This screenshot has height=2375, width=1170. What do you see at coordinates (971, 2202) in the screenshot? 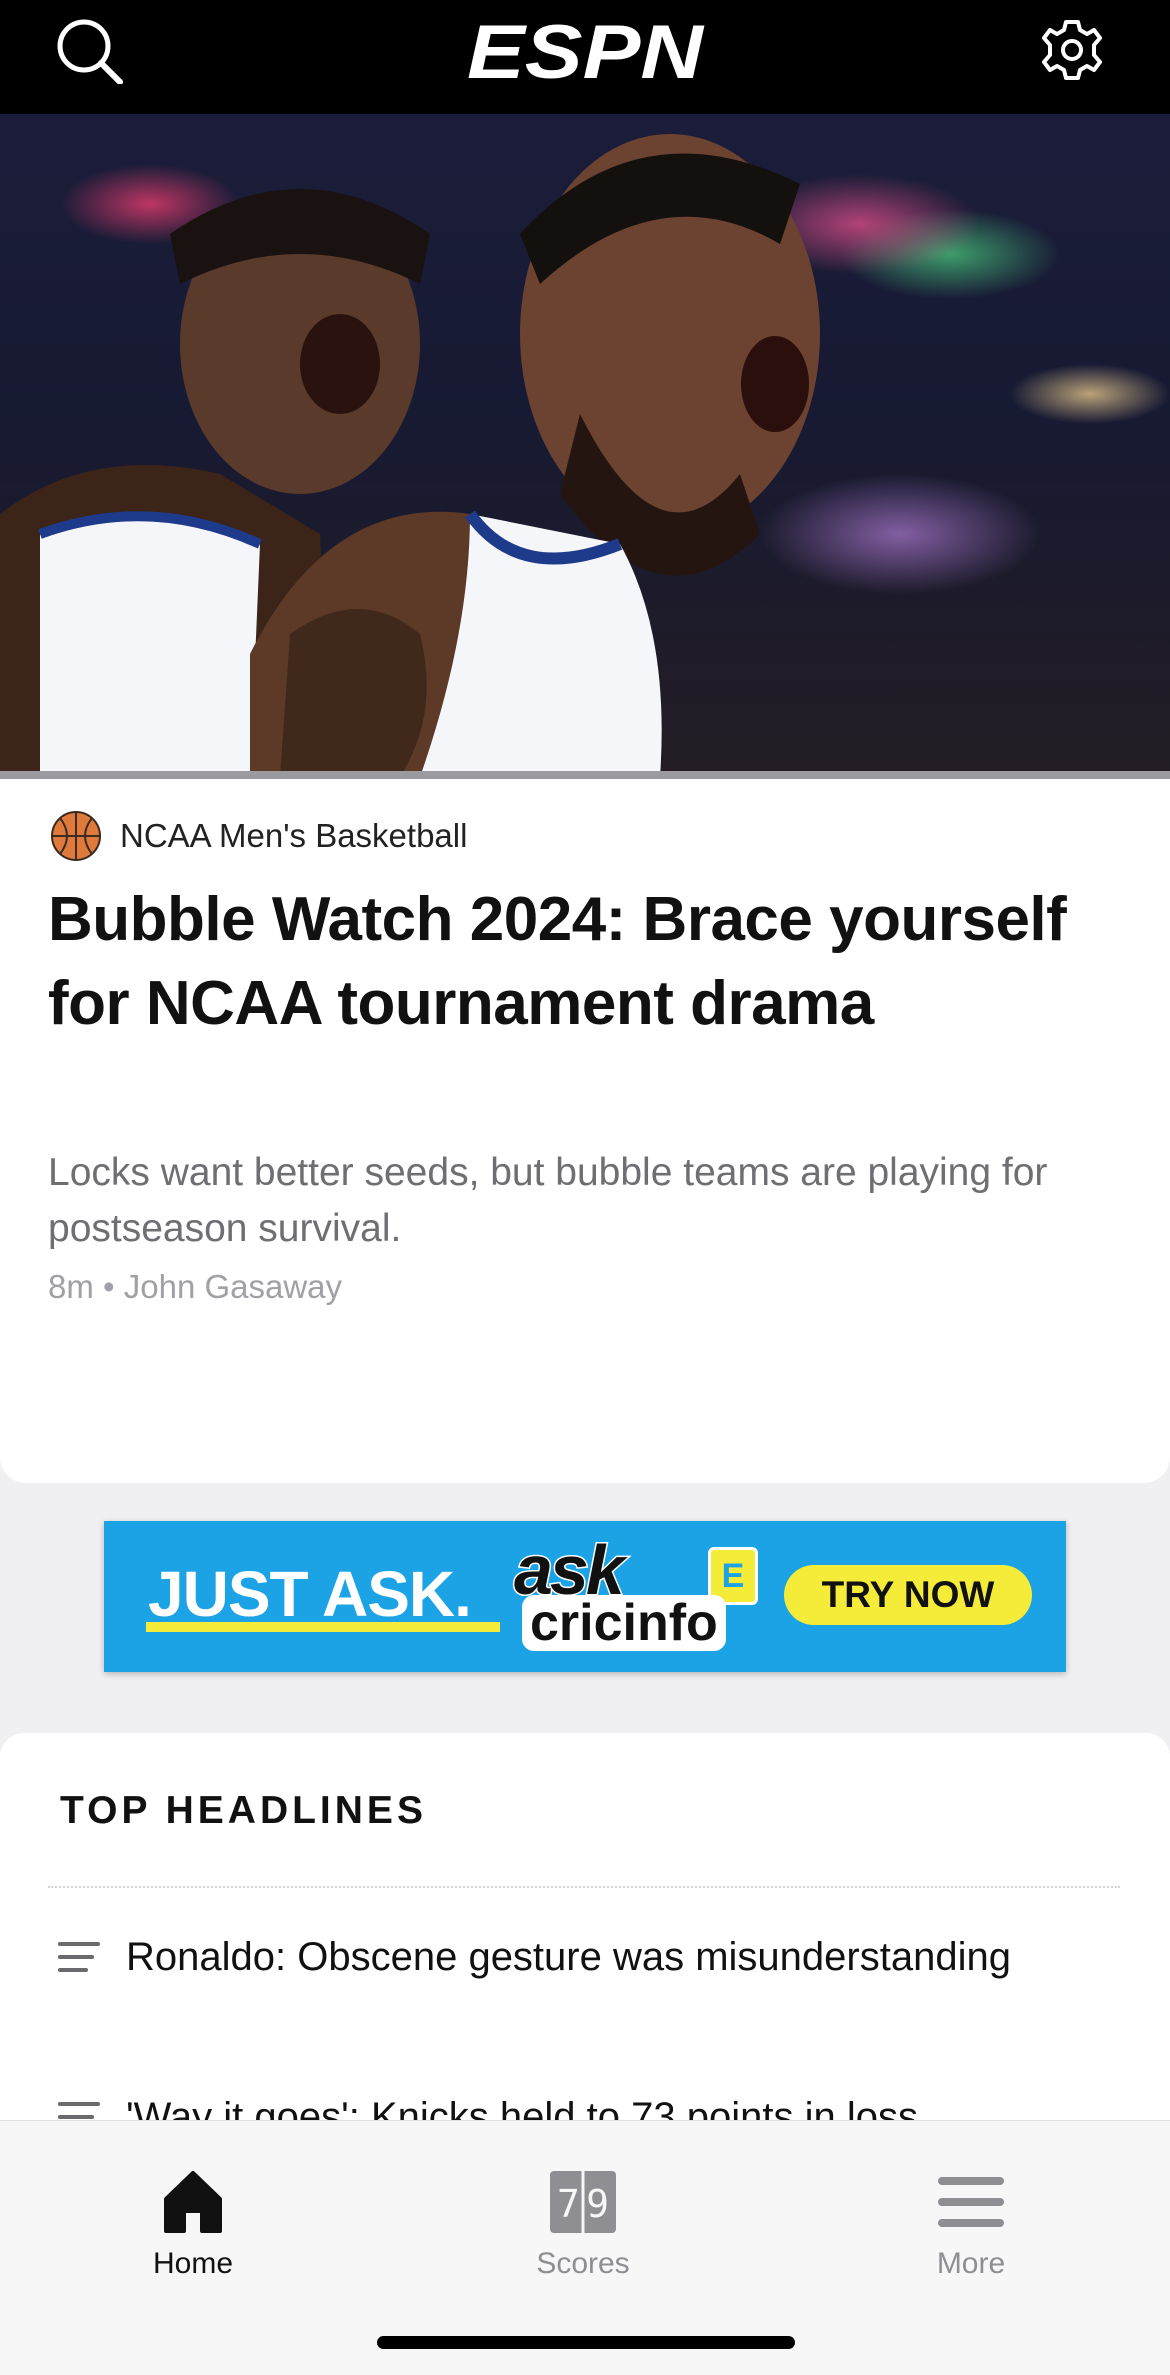
I see `menu-icon` at bounding box center [971, 2202].